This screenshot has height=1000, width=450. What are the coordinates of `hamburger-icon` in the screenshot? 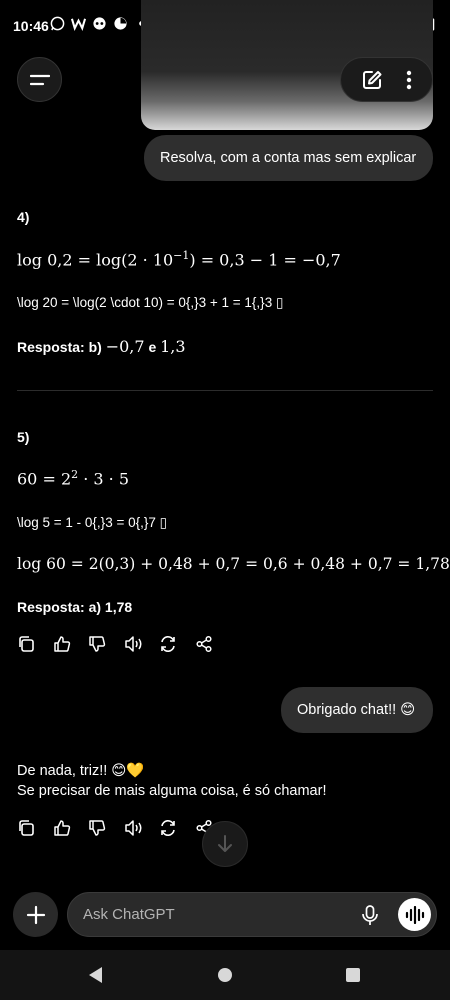 It's located at (39, 79).